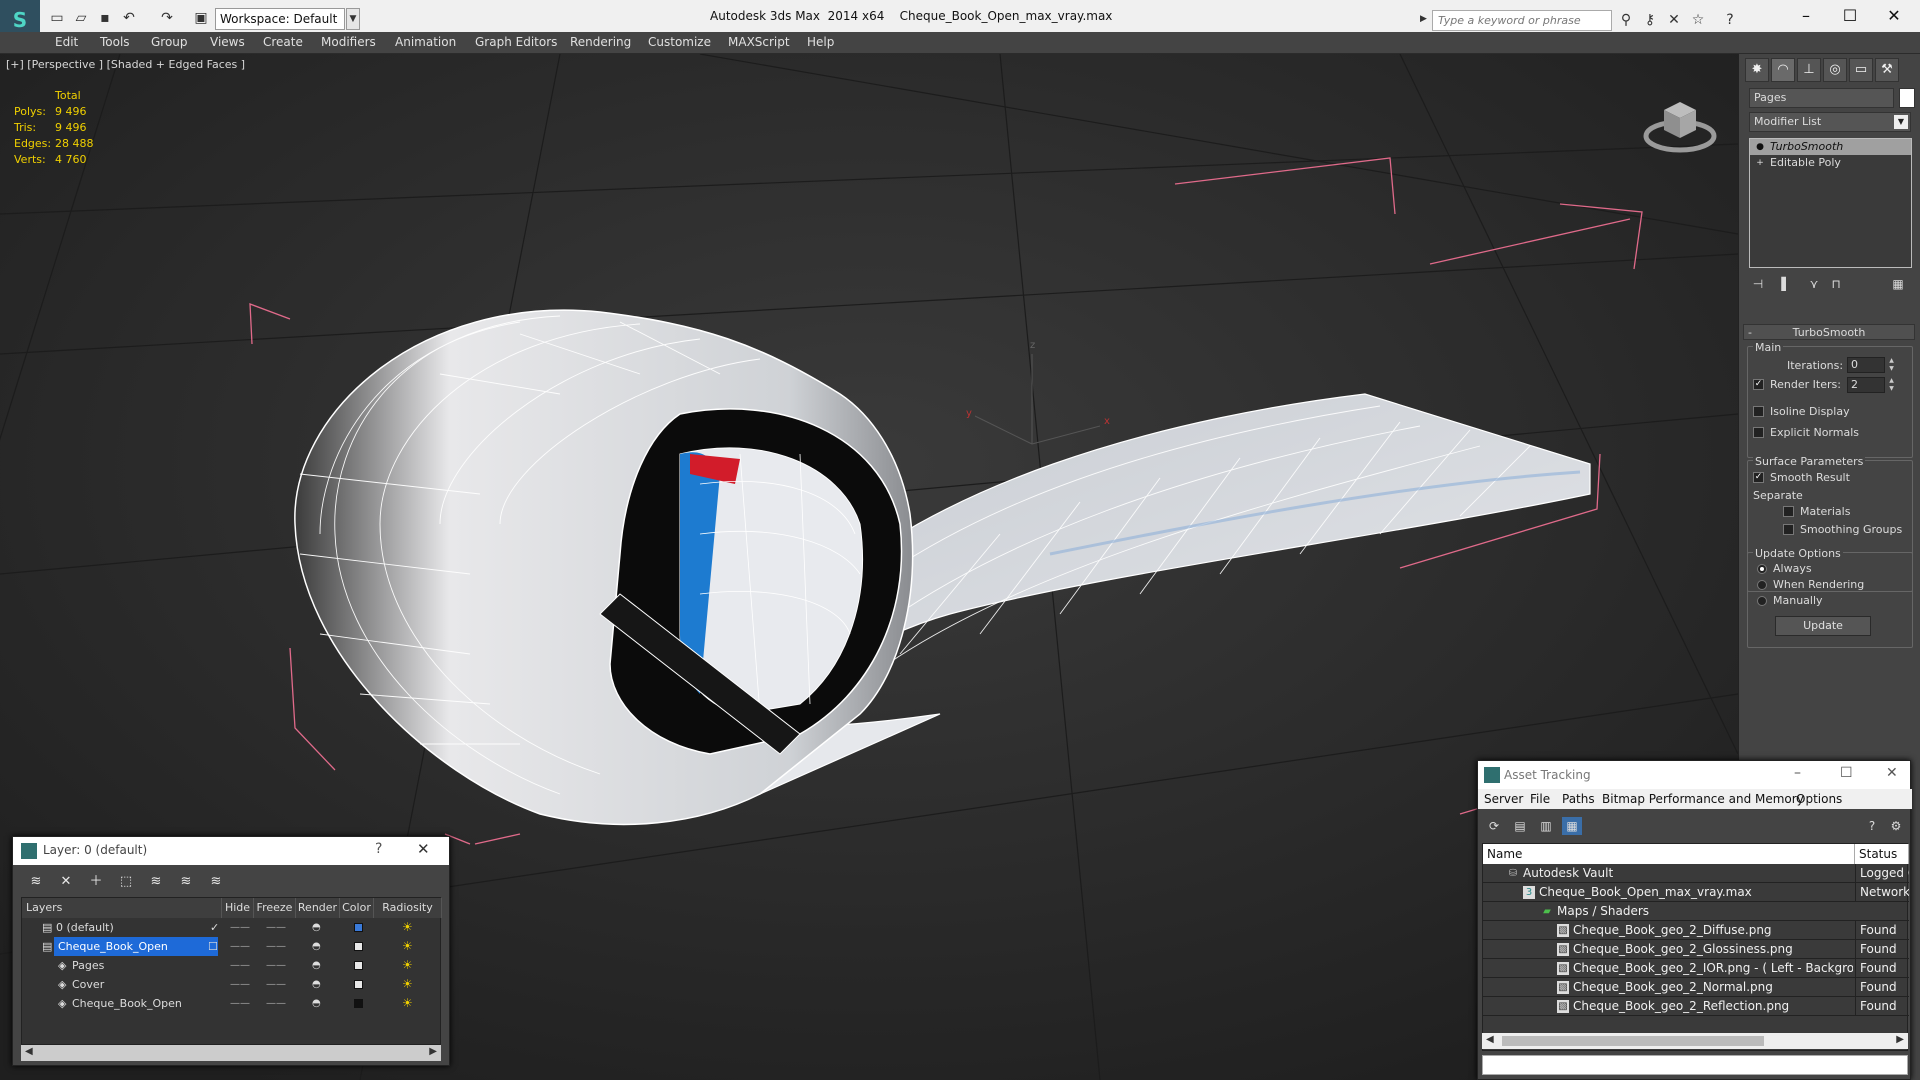 Image resolution: width=1920 pixels, height=1080 pixels. What do you see at coordinates (1788, 529) in the screenshot?
I see `smoothing-groups-checkbox` at bounding box center [1788, 529].